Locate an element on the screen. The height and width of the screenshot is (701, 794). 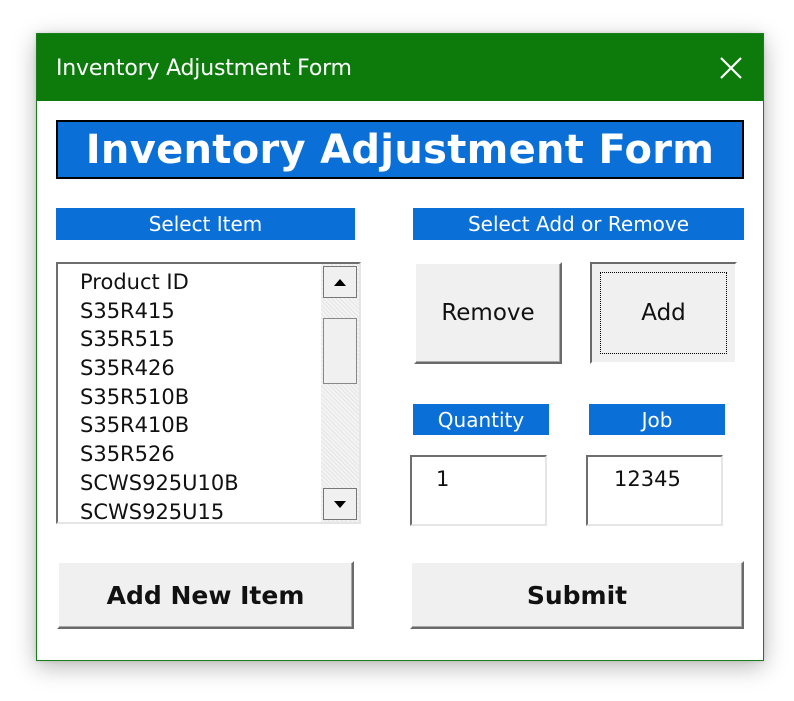
list-scrollbar is located at coordinates (340, 393).